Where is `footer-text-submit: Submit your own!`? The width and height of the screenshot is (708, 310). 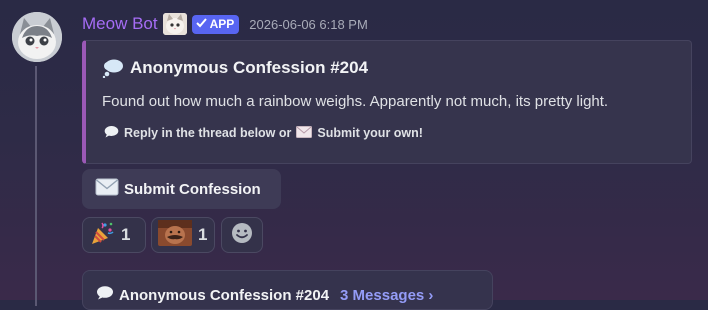
footer-text-submit: Submit your own! is located at coordinates (370, 133).